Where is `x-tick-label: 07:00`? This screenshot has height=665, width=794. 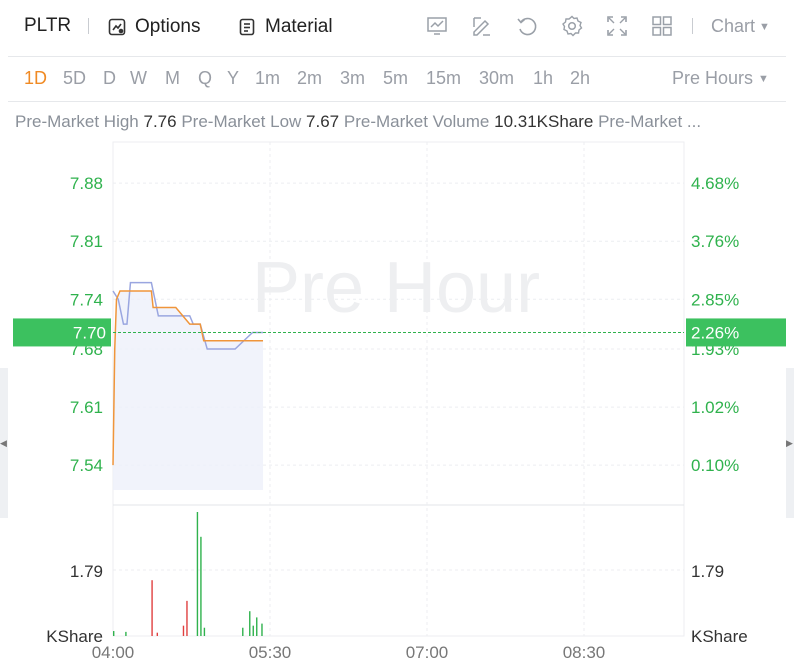 x-tick-label: 07:00 is located at coordinates (427, 652).